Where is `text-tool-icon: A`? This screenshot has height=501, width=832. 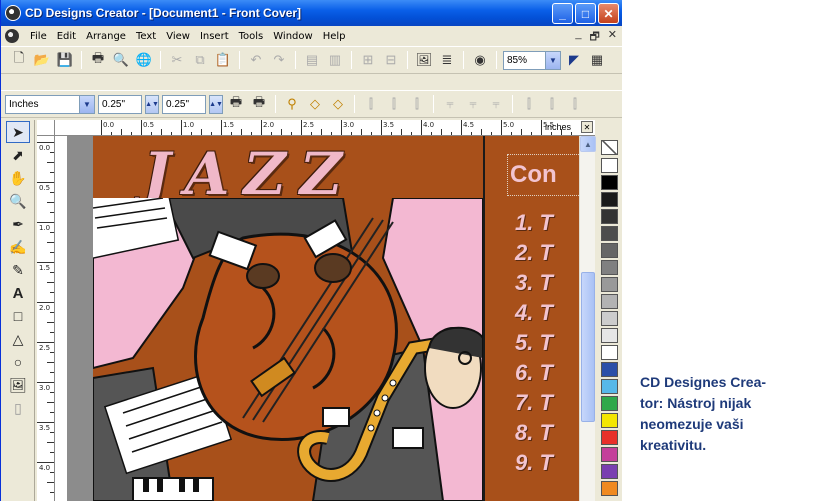 text-tool-icon: A is located at coordinates (18, 293).